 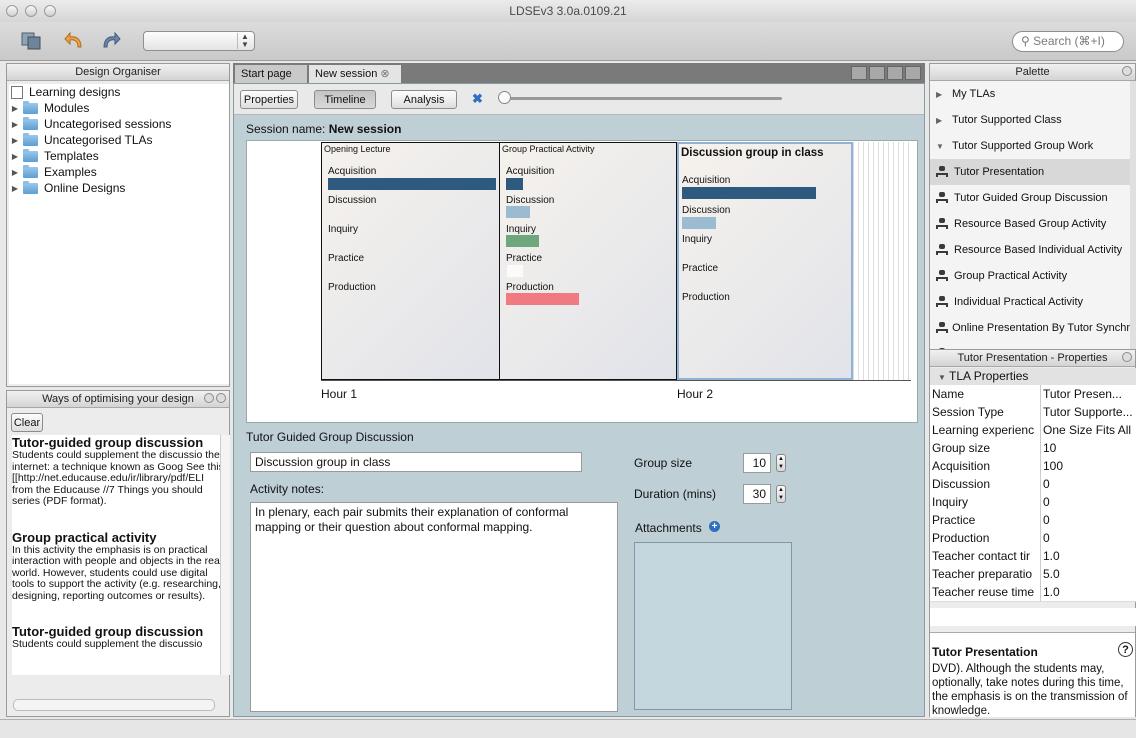 I want to click on close-tab-icon: ⊗, so click(x=384, y=74).